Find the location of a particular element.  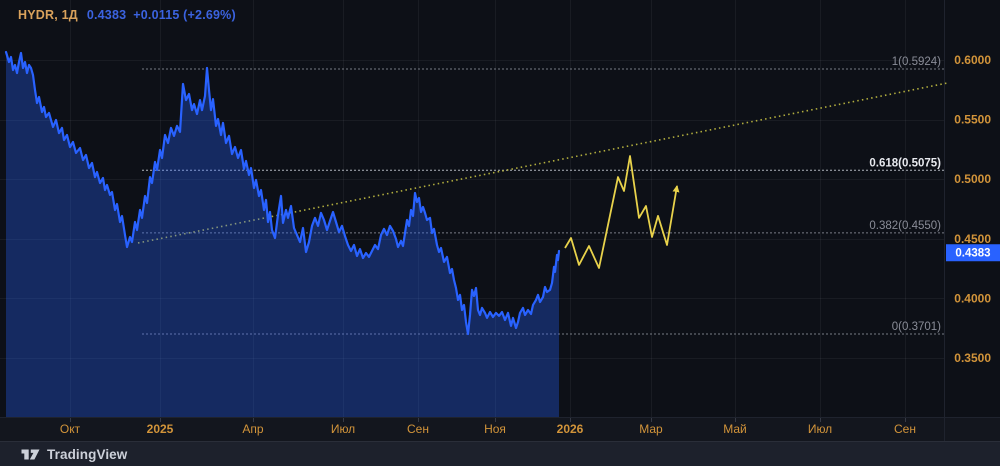

symbol-title: HYDR, 1Д is located at coordinates (48, 15).